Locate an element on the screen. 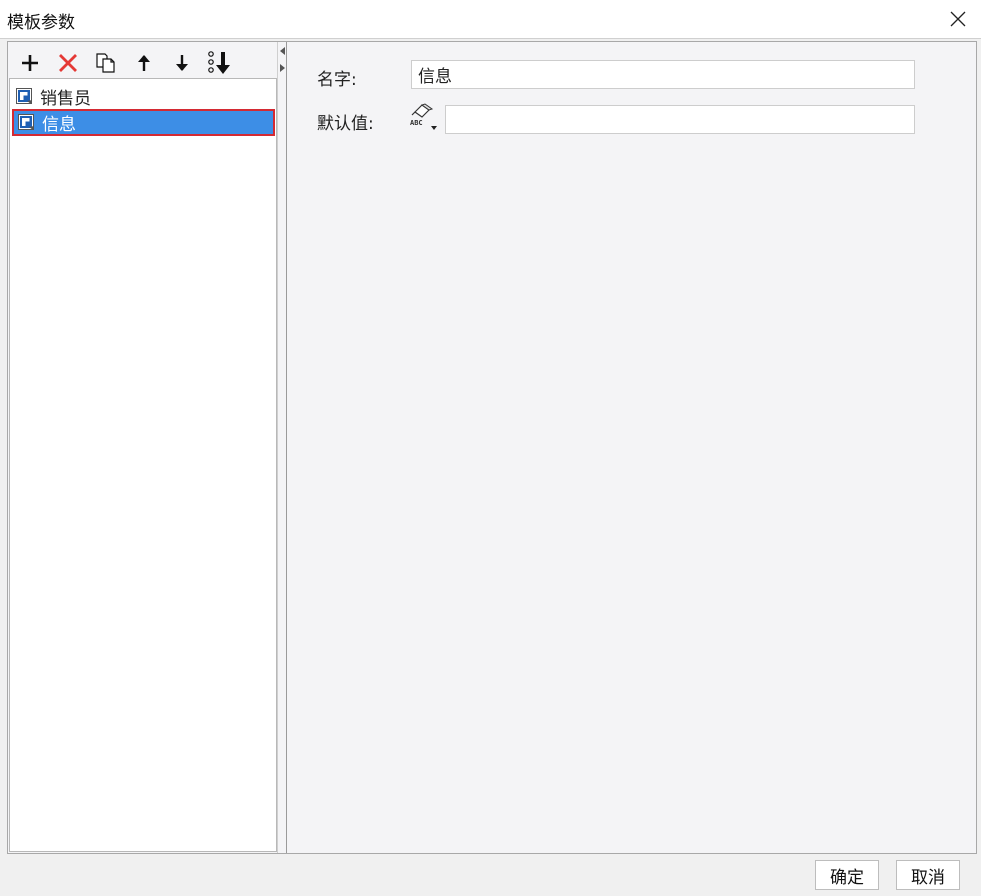 The image size is (981, 896). list-item-label: 信息 is located at coordinates (59, 125).